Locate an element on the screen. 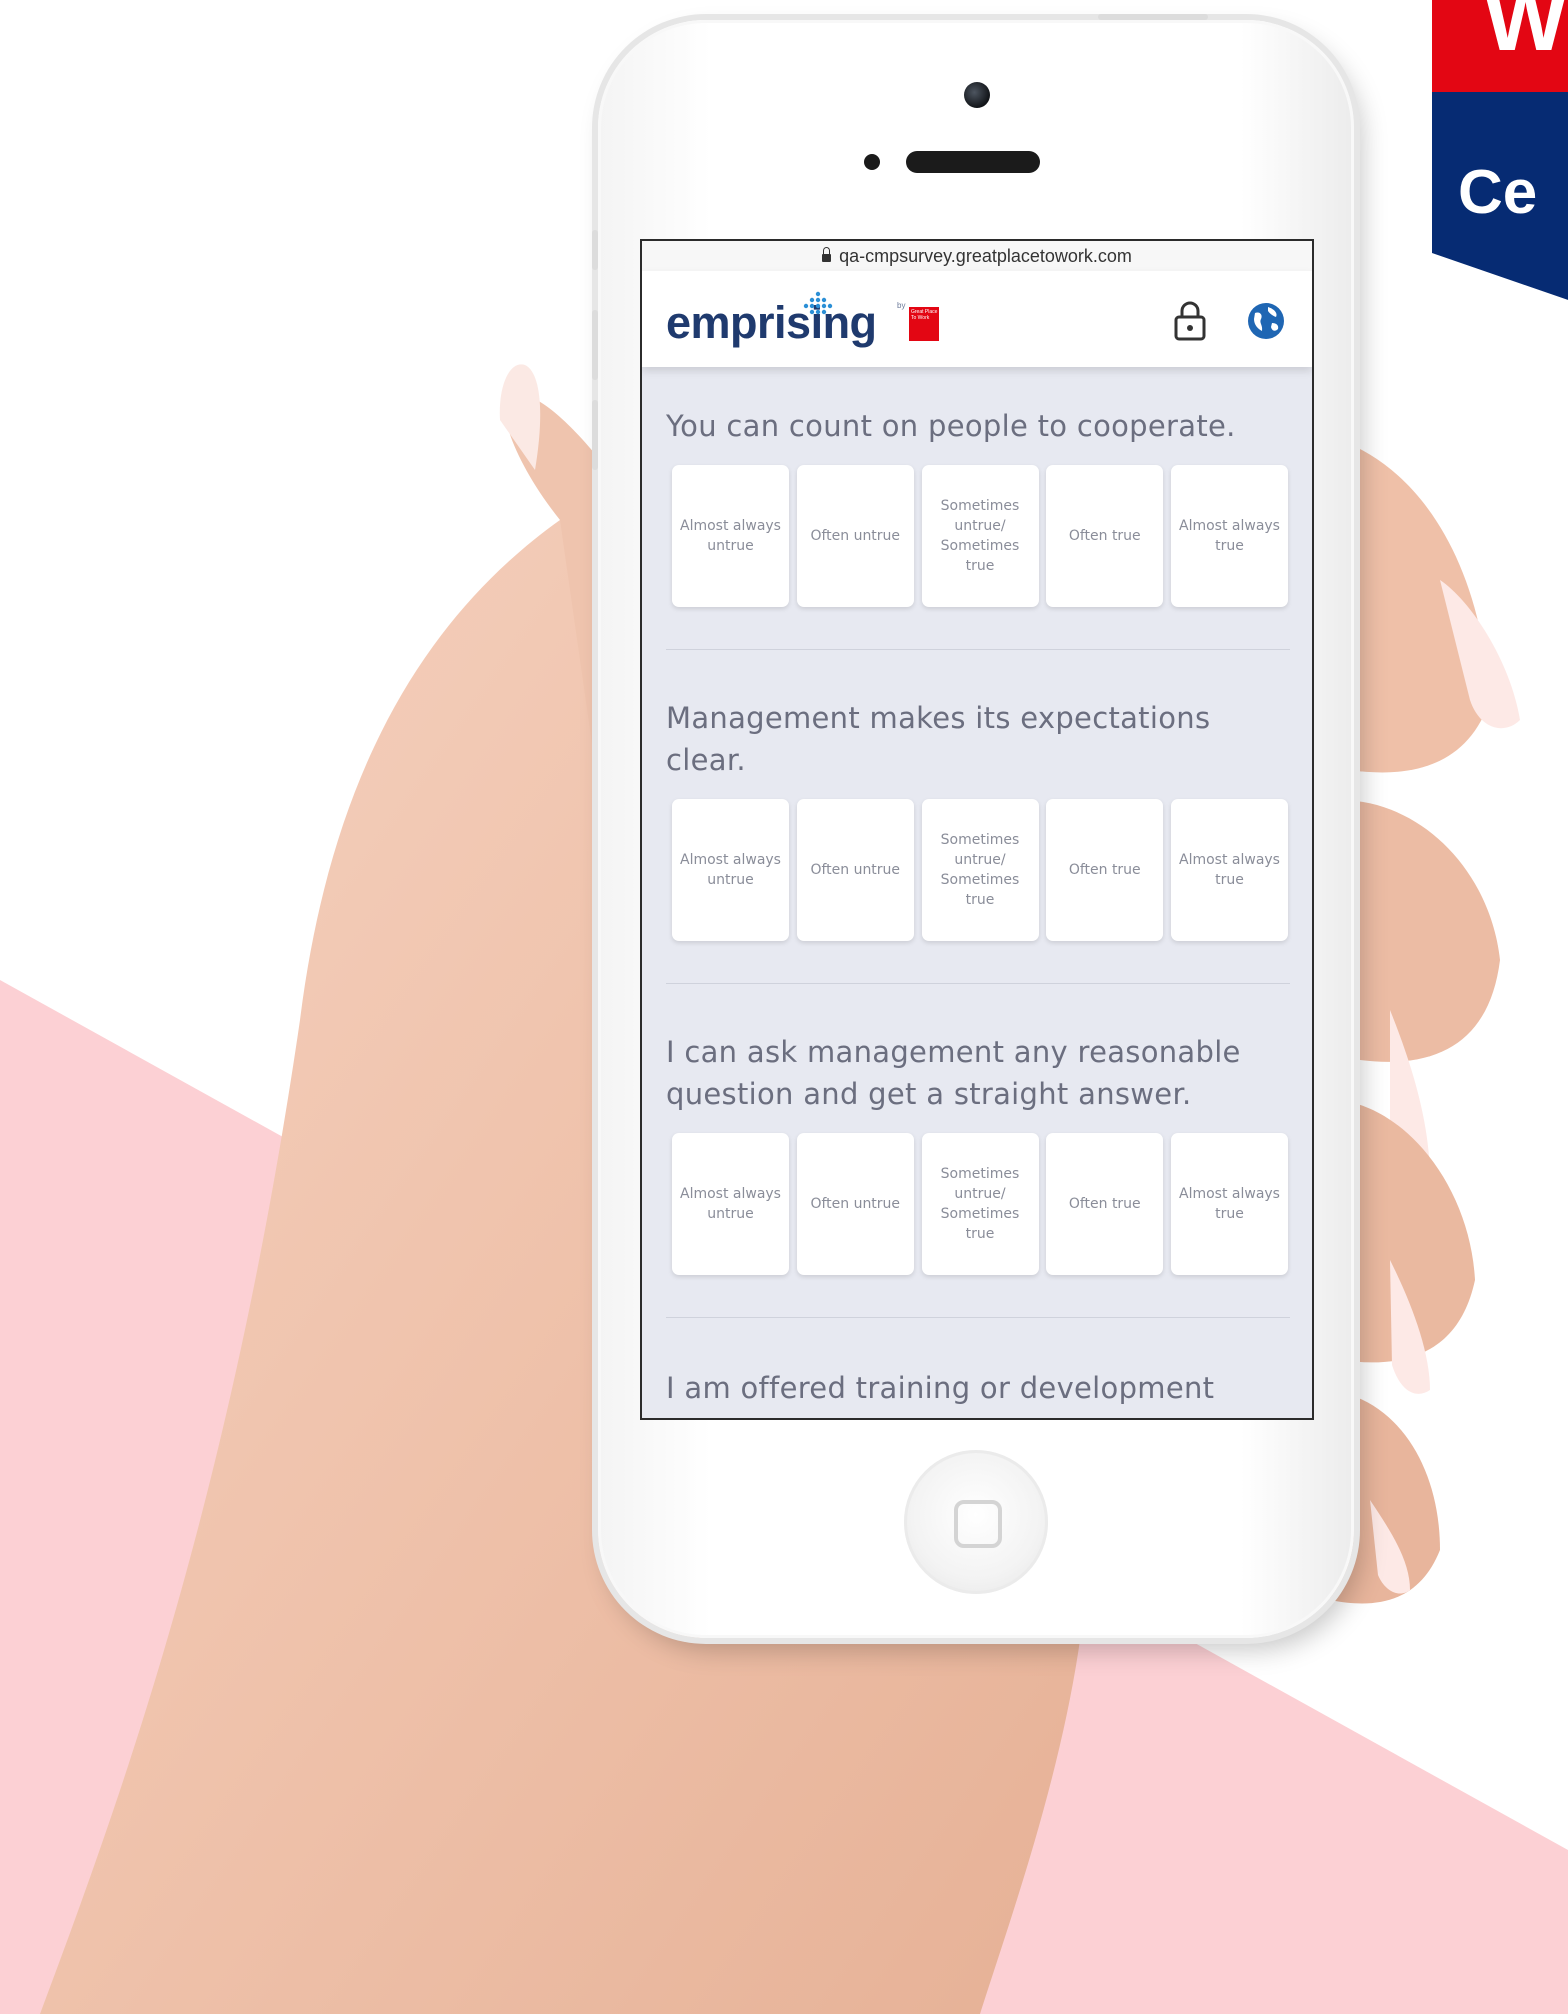 This screenshot has height=2014, width=1568. lock-icon is located at coordinates (1190, 321).